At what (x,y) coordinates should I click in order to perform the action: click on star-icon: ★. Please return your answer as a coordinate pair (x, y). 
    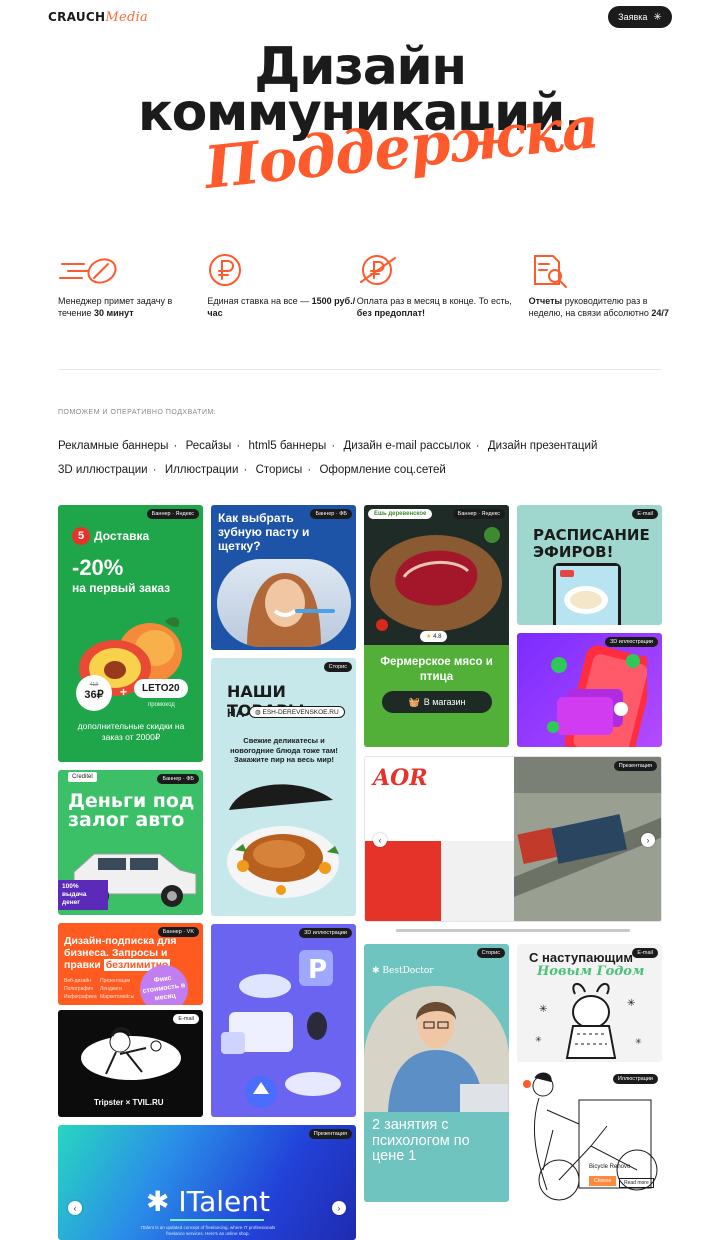
    Looking at the image, I should click on (429, 637).